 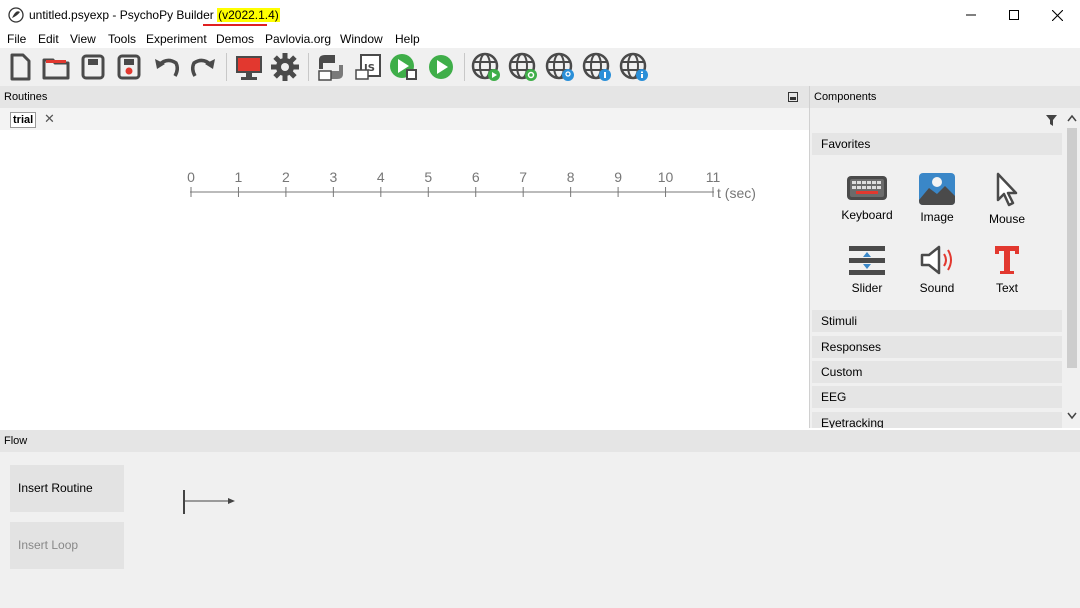 I want to click on component-label: Mouse, so click(x=1007, y=219).